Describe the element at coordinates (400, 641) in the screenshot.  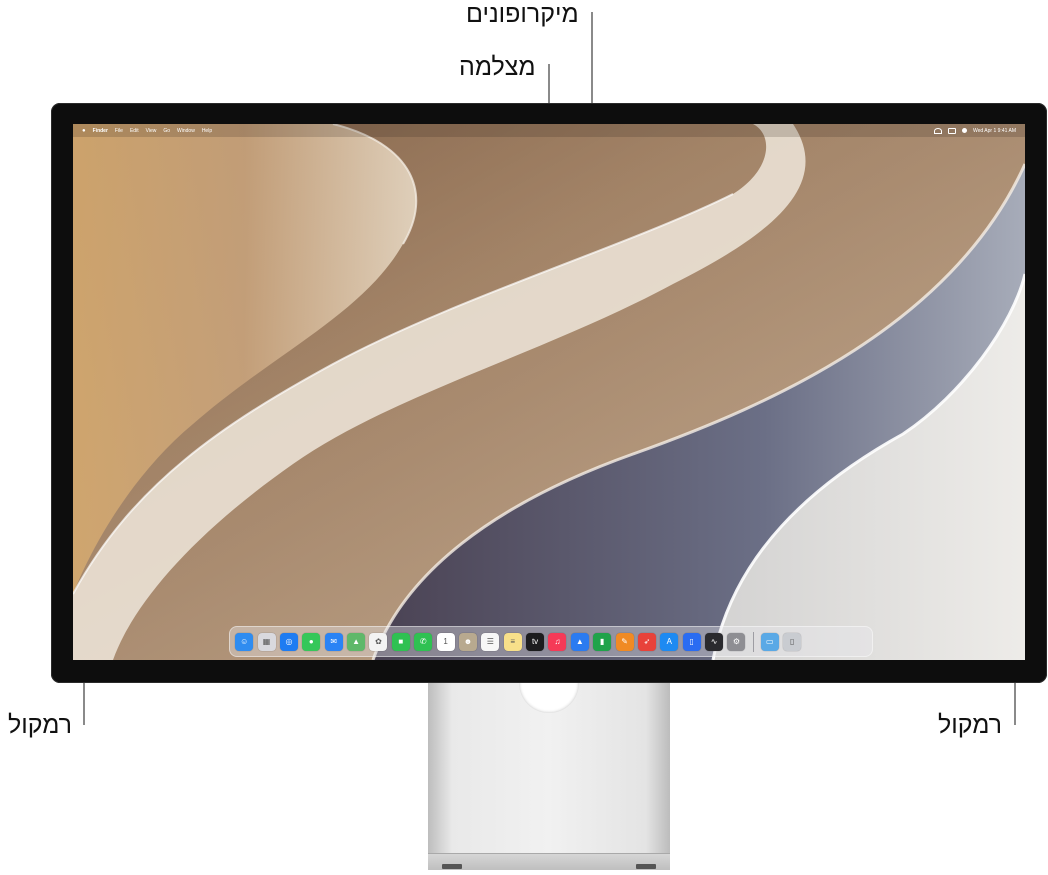
I see `facetime-icon: ■` at that location.